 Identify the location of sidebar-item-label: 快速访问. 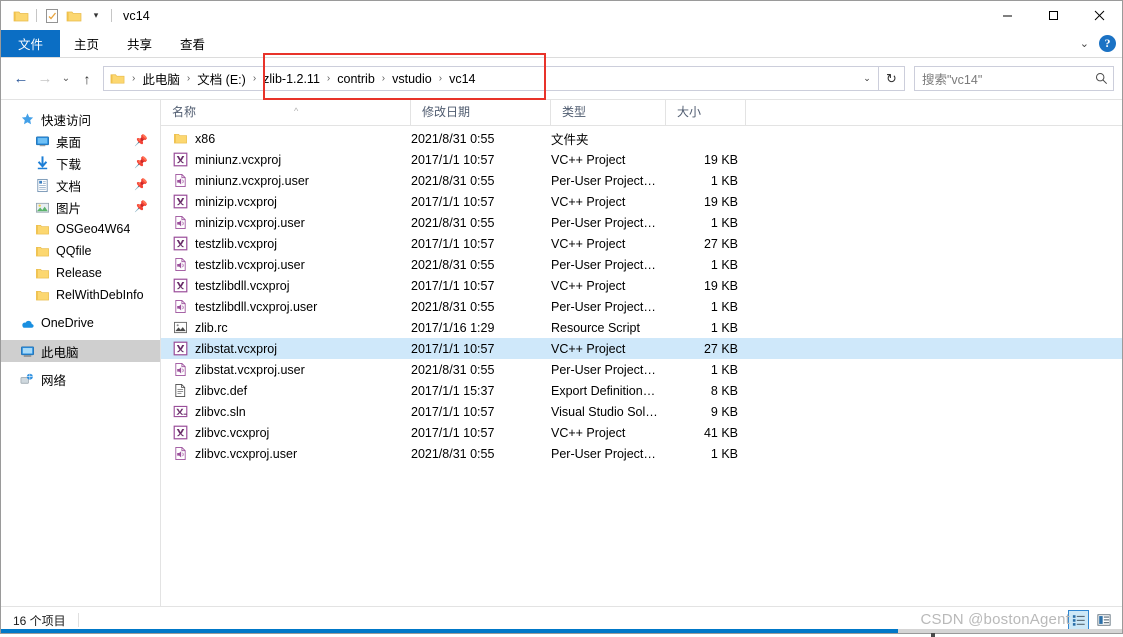
(66, 120).